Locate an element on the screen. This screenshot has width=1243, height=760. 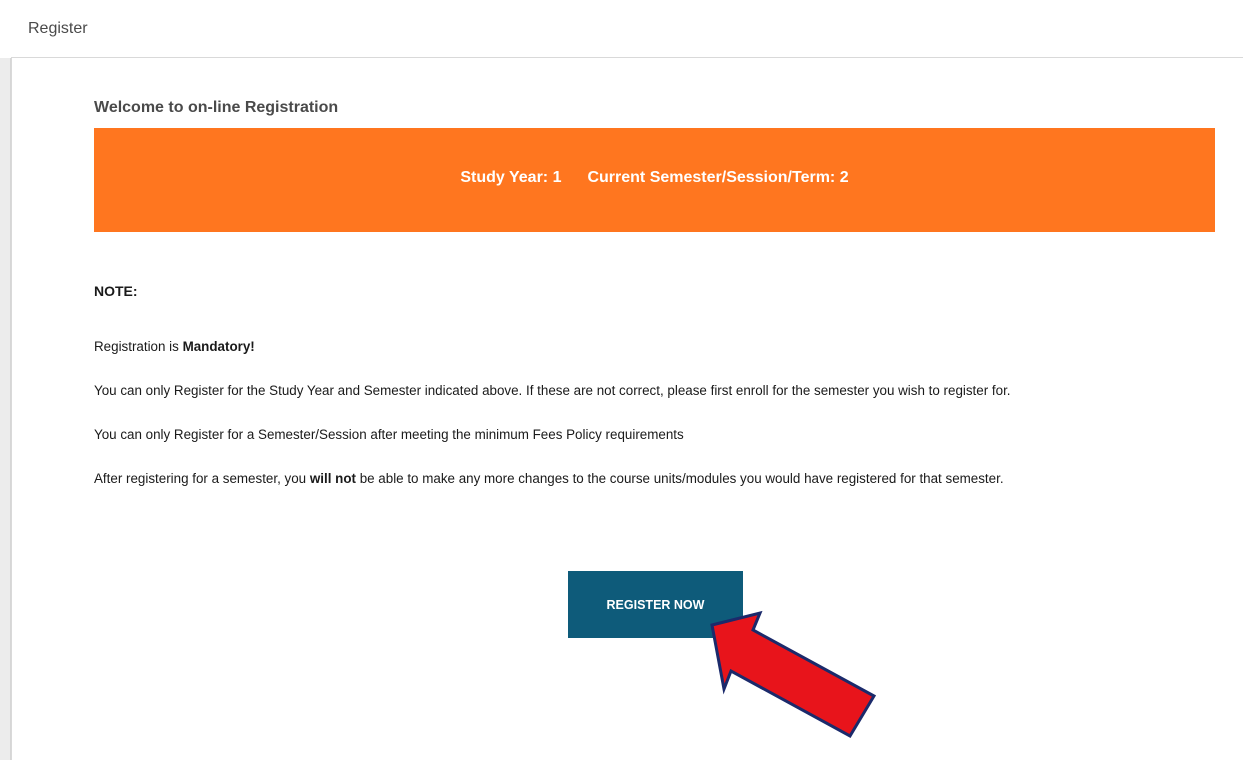
left-rail is located at coordinates (5, 380).